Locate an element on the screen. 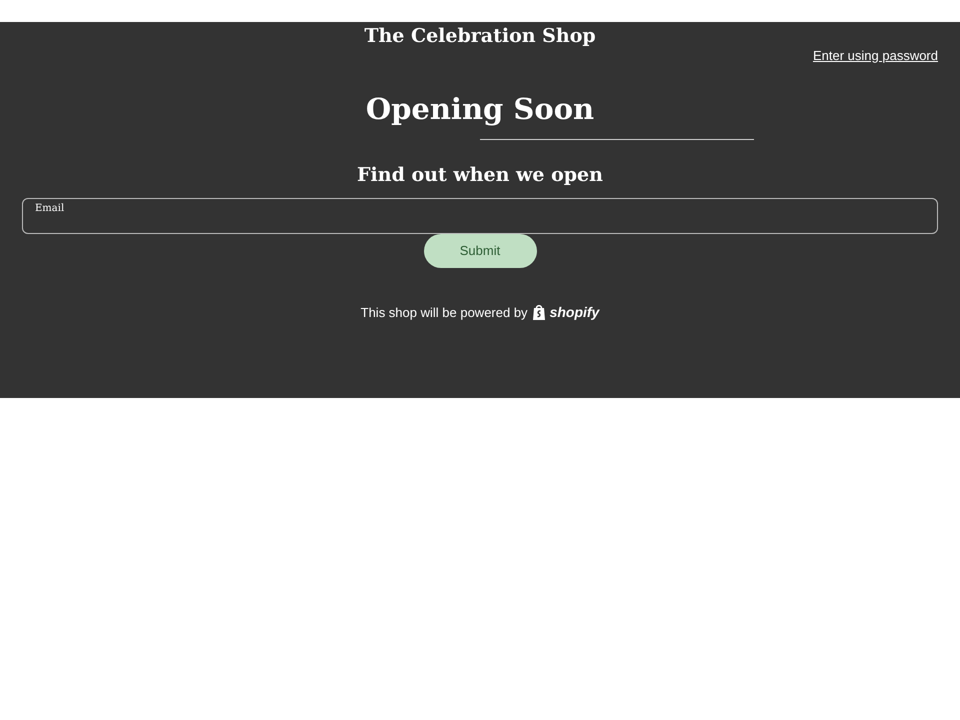  email-field: Email is located at coordinates (480, 216).